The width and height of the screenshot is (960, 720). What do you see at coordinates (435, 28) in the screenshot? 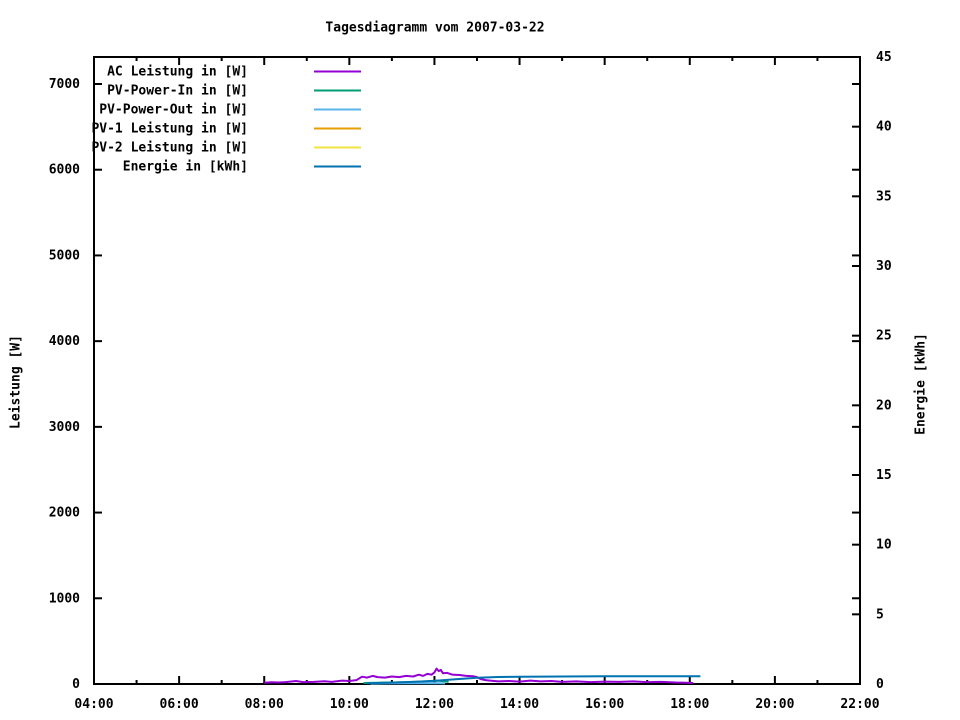
I see `chart-title: Tagesdiagramm vom 2007-03-22` at bounding box center [435, 28].